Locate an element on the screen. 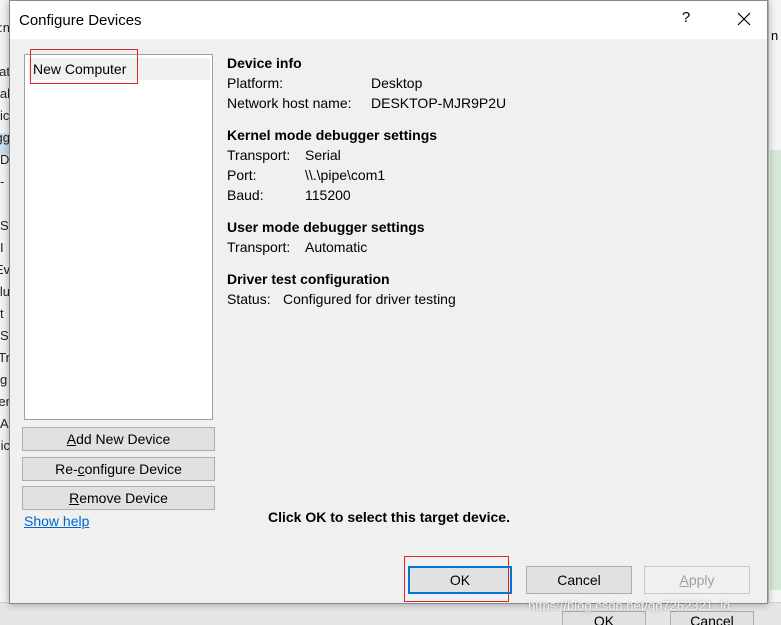 The image size is (781, 625). reconfigure-label-pre: Re- is located at coordinates (66, 469).